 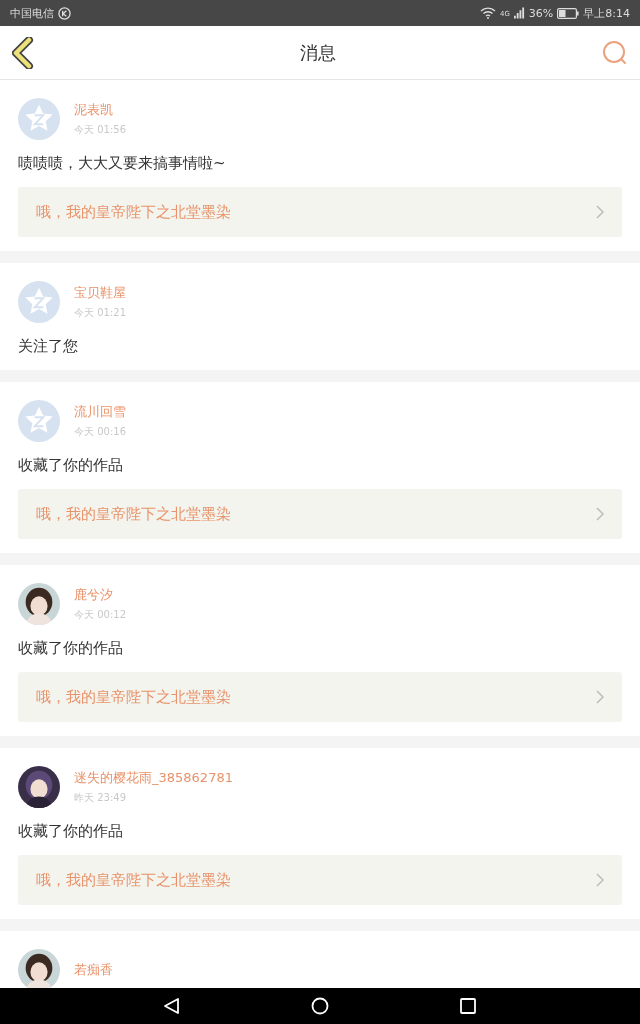 What do you see at coordinates (487, 13) in the screenshot?
I see `wifi-icon` at bounding box center [487, 13].